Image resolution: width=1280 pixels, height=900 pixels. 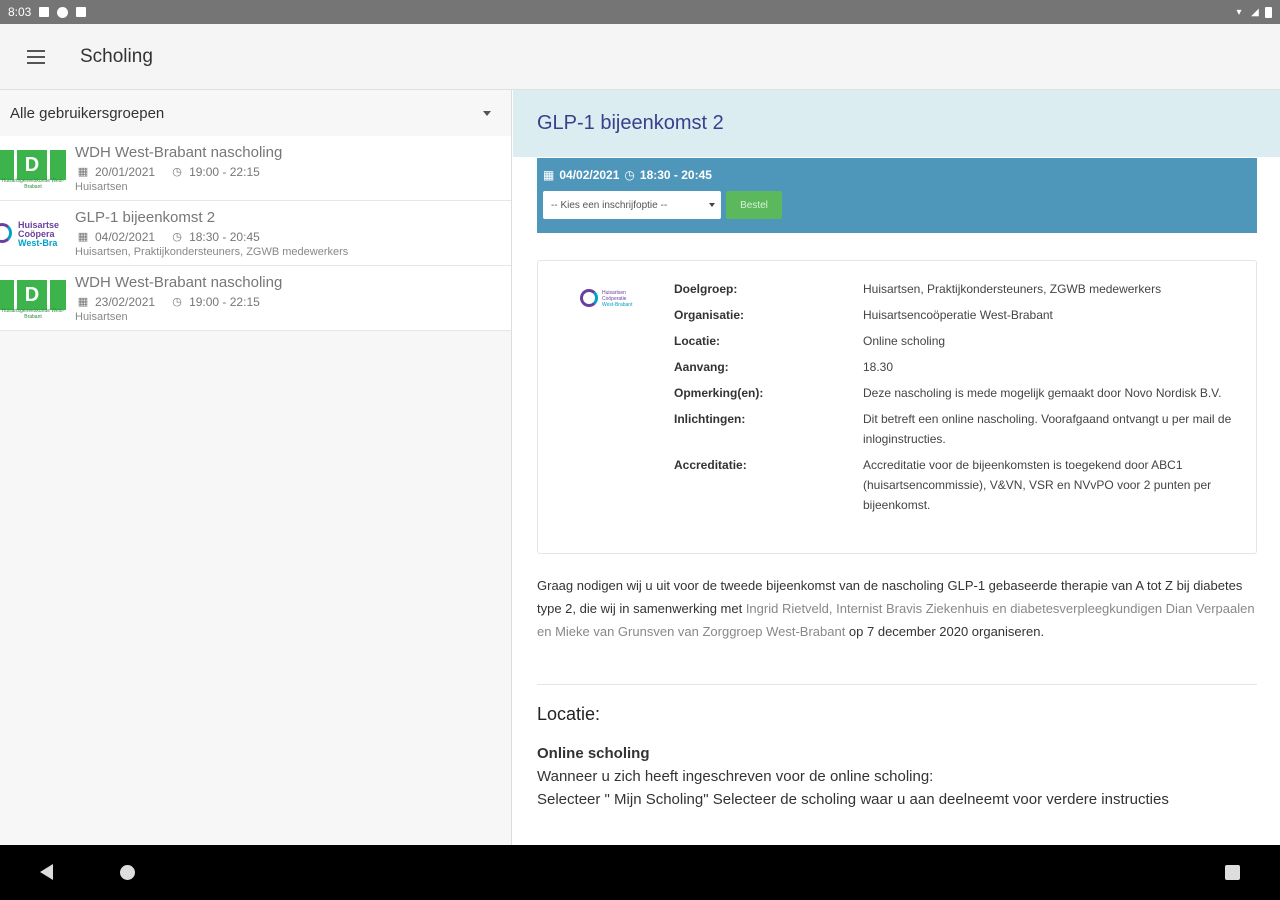 I want to click on user-group-dropdown-value: Alle gebruikersgroepen, so click(x=87, y=113).